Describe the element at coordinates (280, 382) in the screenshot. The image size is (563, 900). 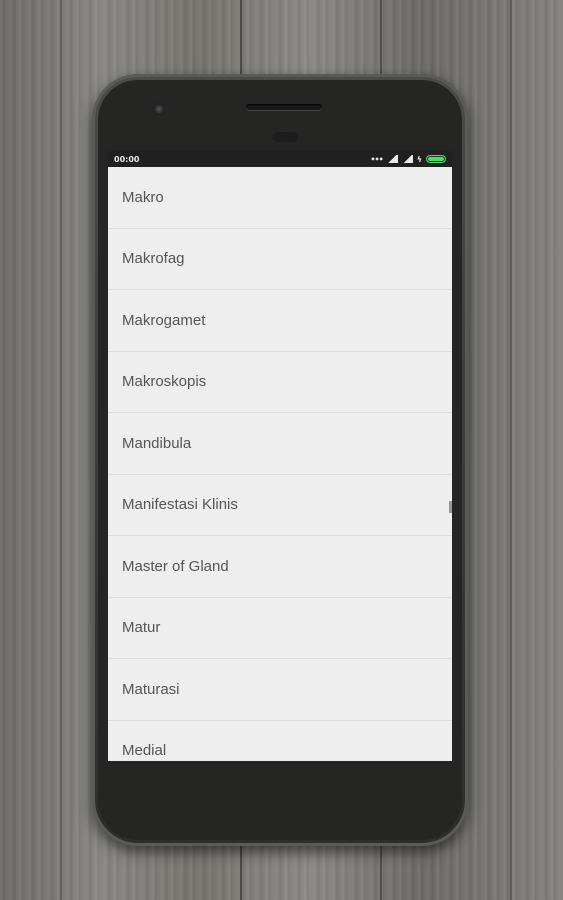
I see `list-item: Makroskopis` at that location.